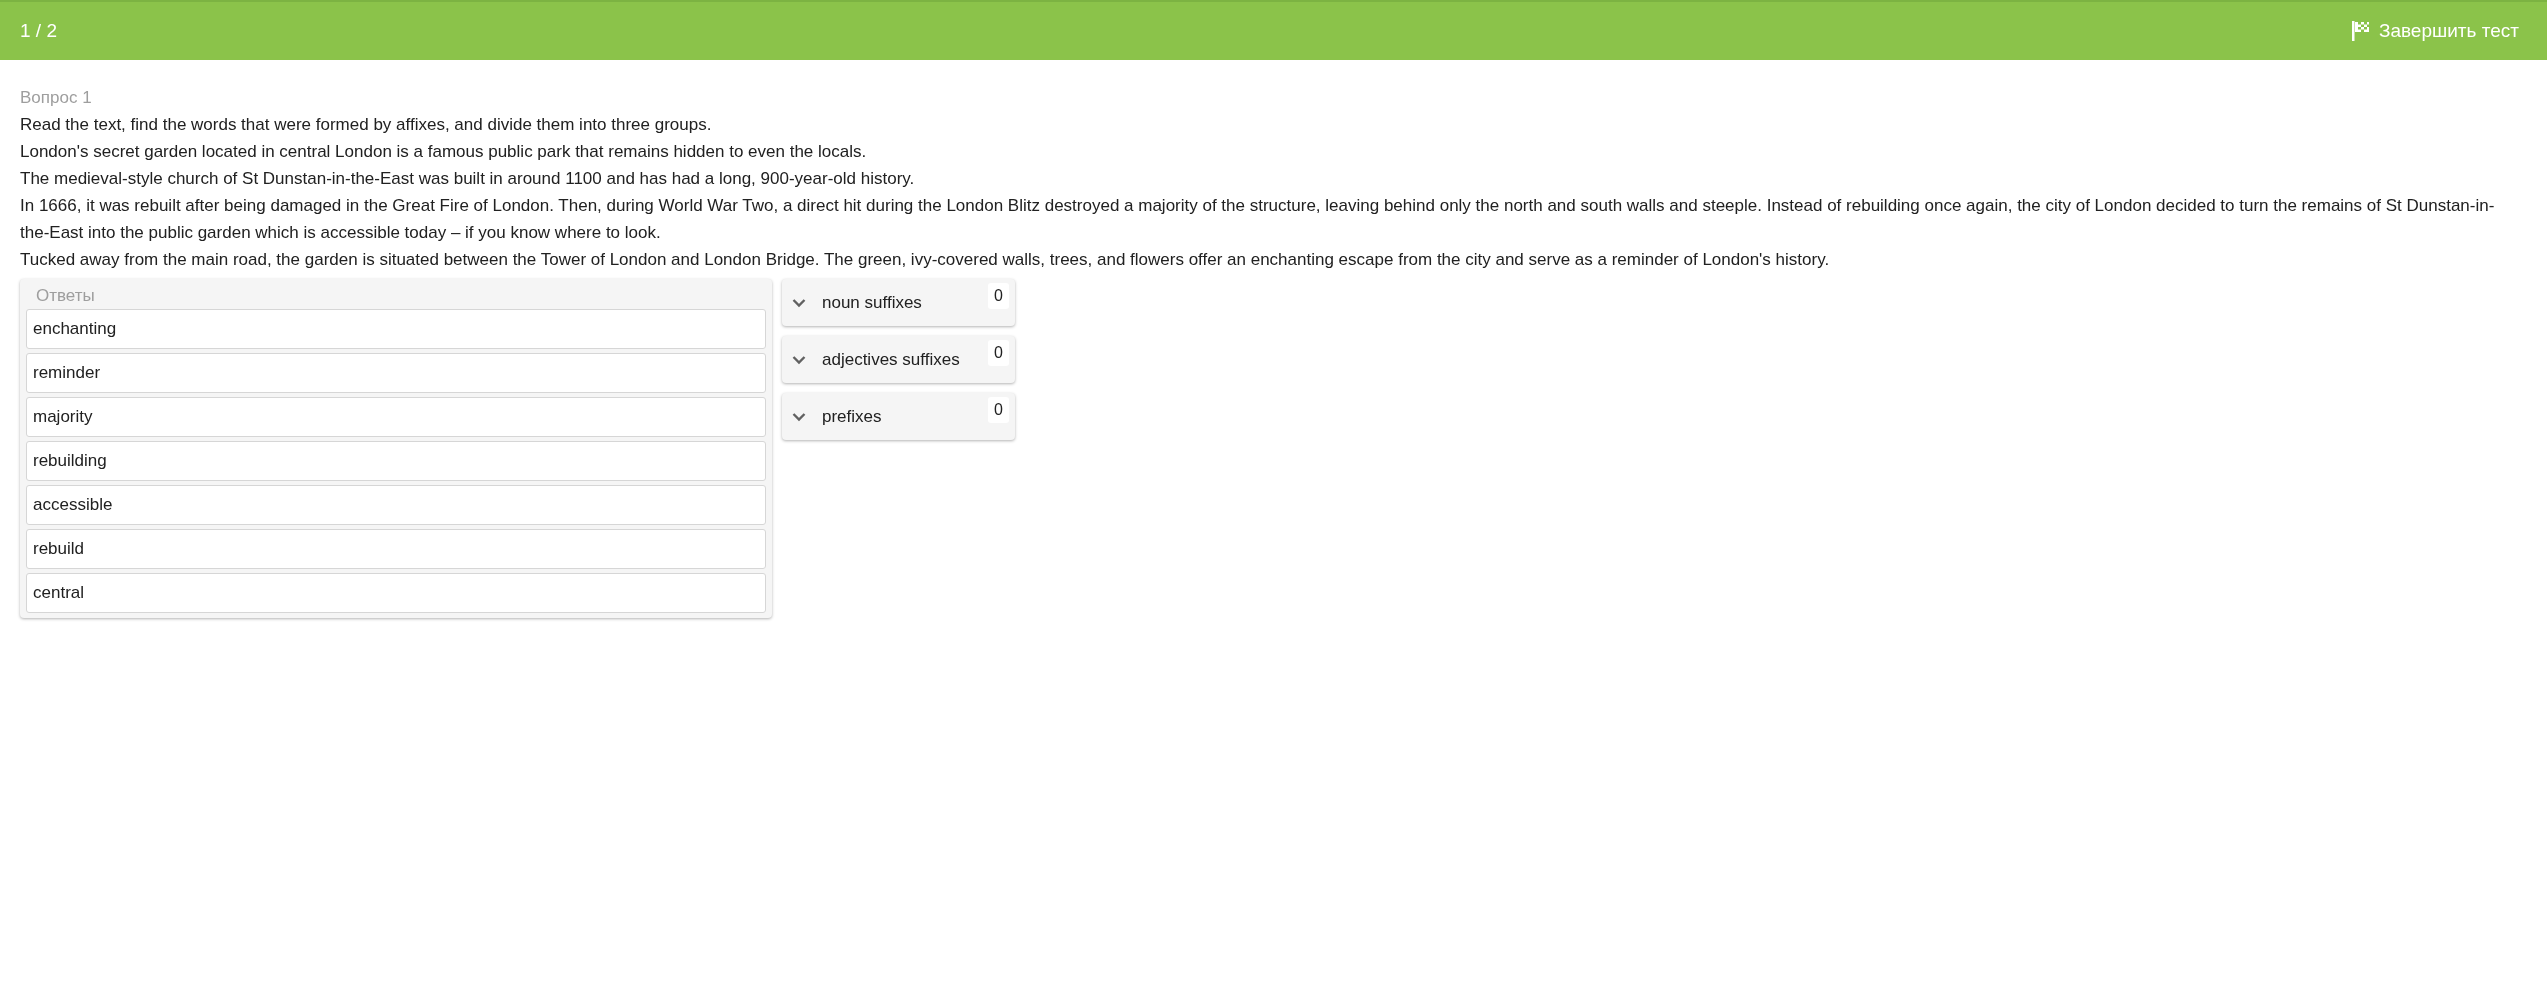  I want to click on answer-chip: reminder, so click(396, 373).